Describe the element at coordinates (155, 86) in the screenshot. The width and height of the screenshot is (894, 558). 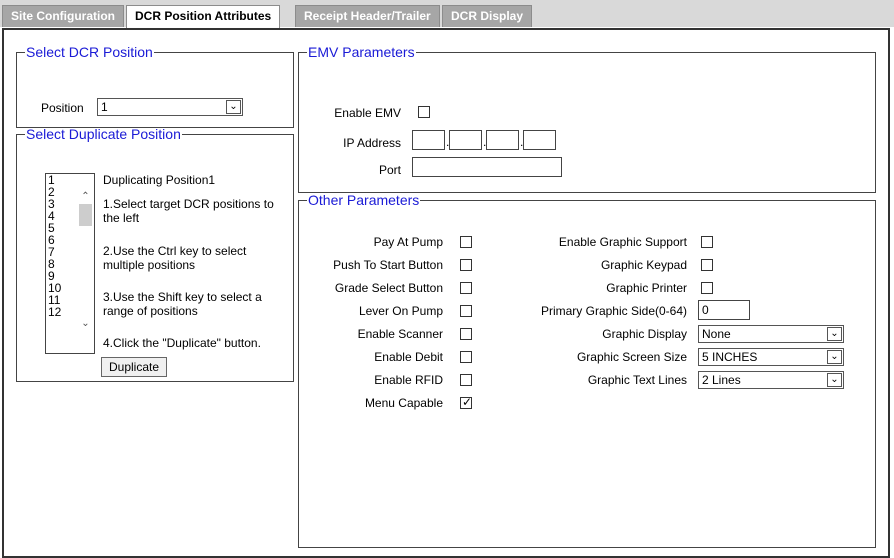
I see `select-dcr-position-group: Select DCR Position Position 1 ⌄` at that location.